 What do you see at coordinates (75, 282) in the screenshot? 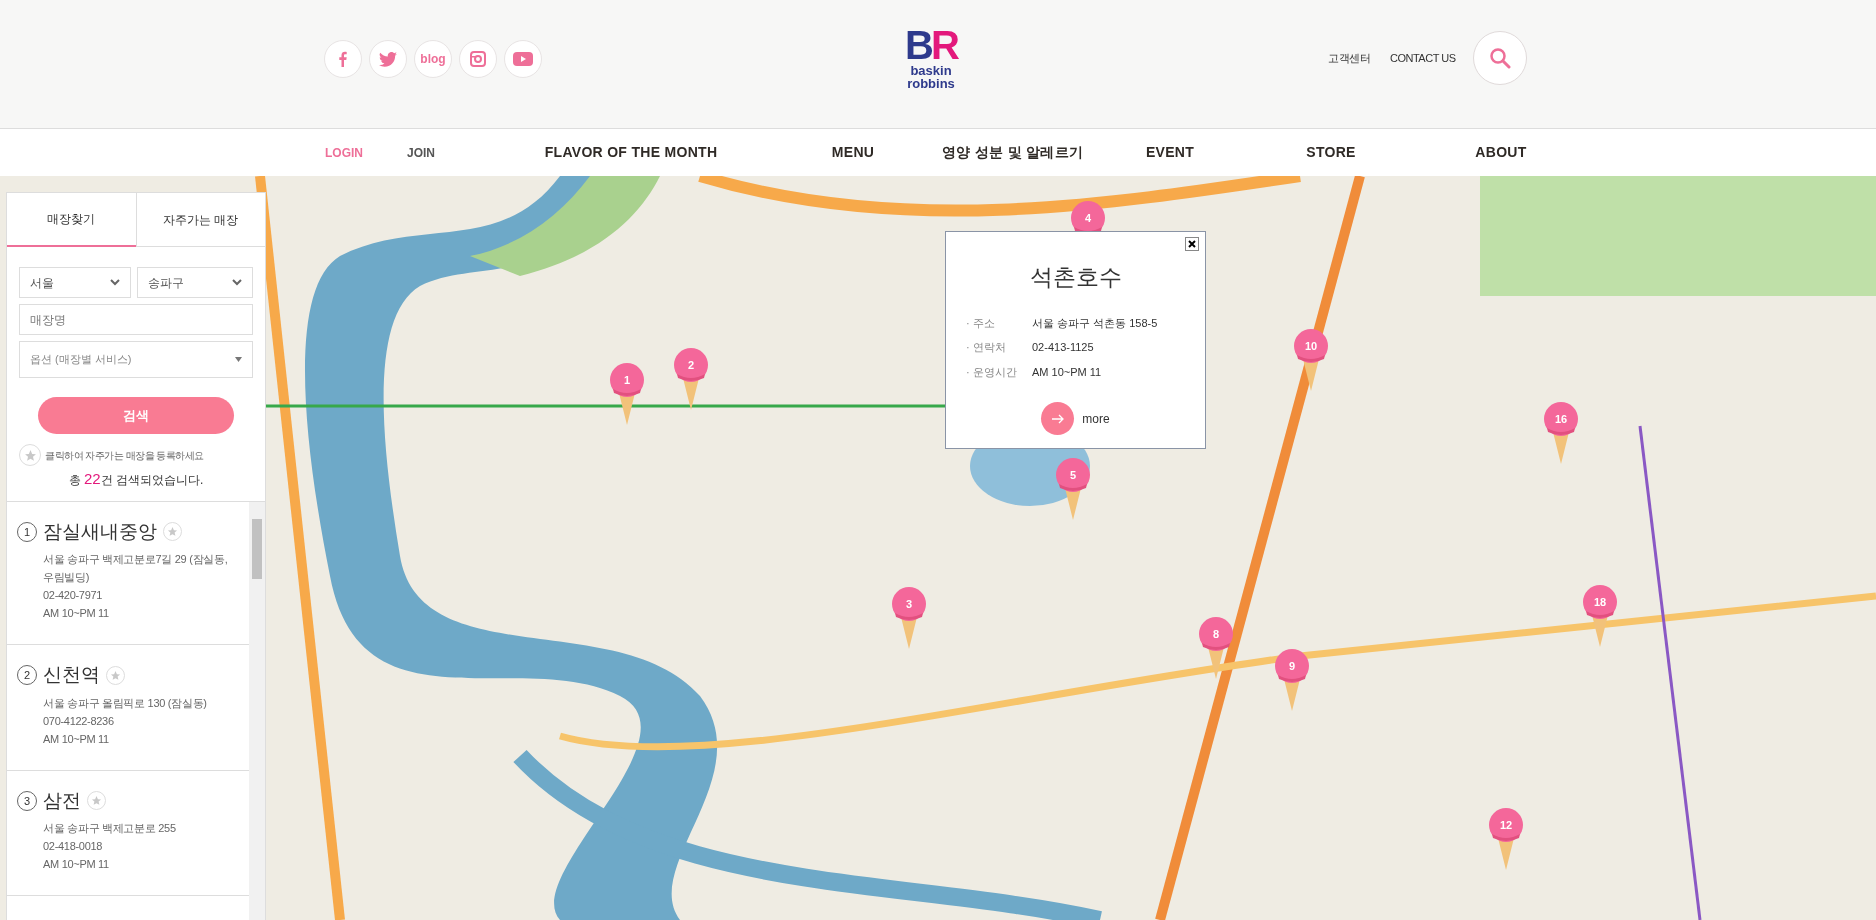
I see `region-select: 서울` at bounding box center [75, 282].